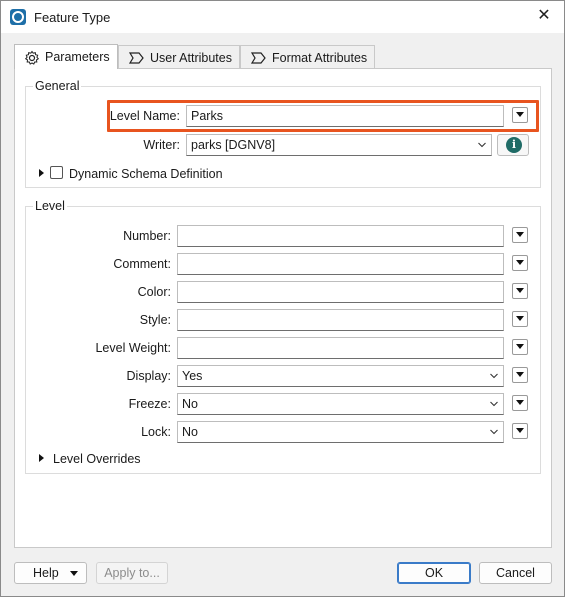  I want to click on writer-label: Writer:, so click(161, 145).